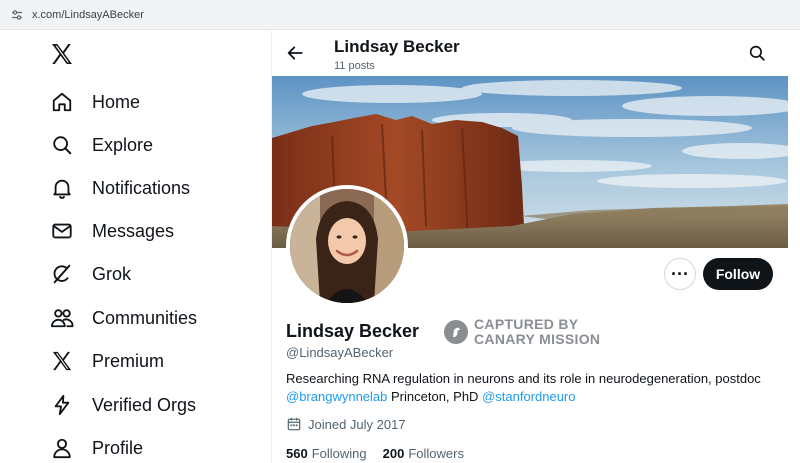  Describe the element at coordinates (62, 318) in the screenshot. I see `people-icon` at that location.